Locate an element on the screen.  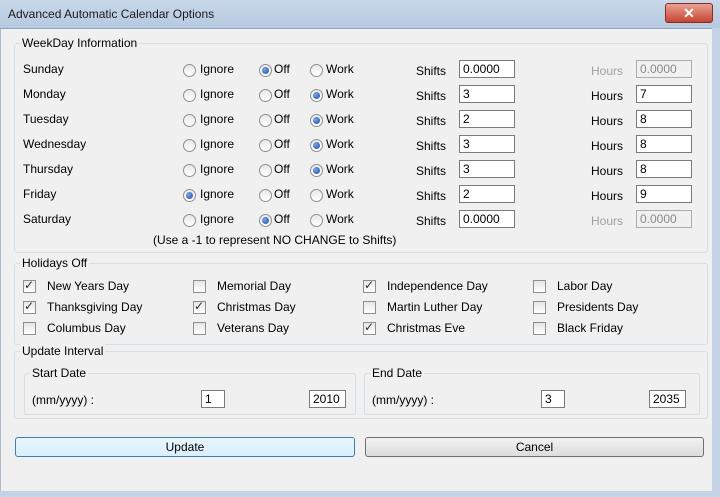
radio-work-saturday is located at coordinates (316, 220).